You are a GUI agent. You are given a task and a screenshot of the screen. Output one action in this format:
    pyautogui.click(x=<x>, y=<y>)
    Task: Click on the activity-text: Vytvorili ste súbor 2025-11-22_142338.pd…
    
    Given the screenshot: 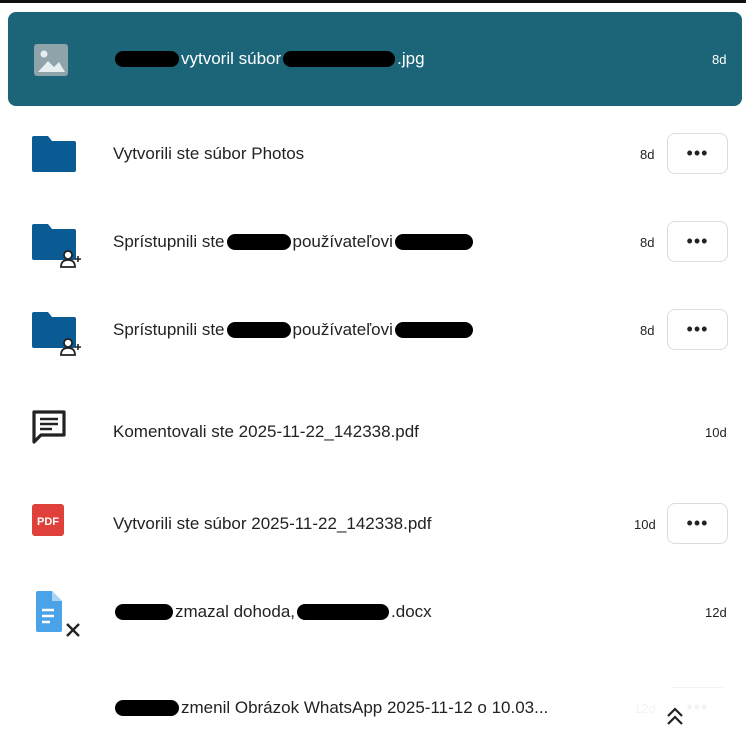 What is the action you would take?
    pyautogui.click(x=272, y=523)
    